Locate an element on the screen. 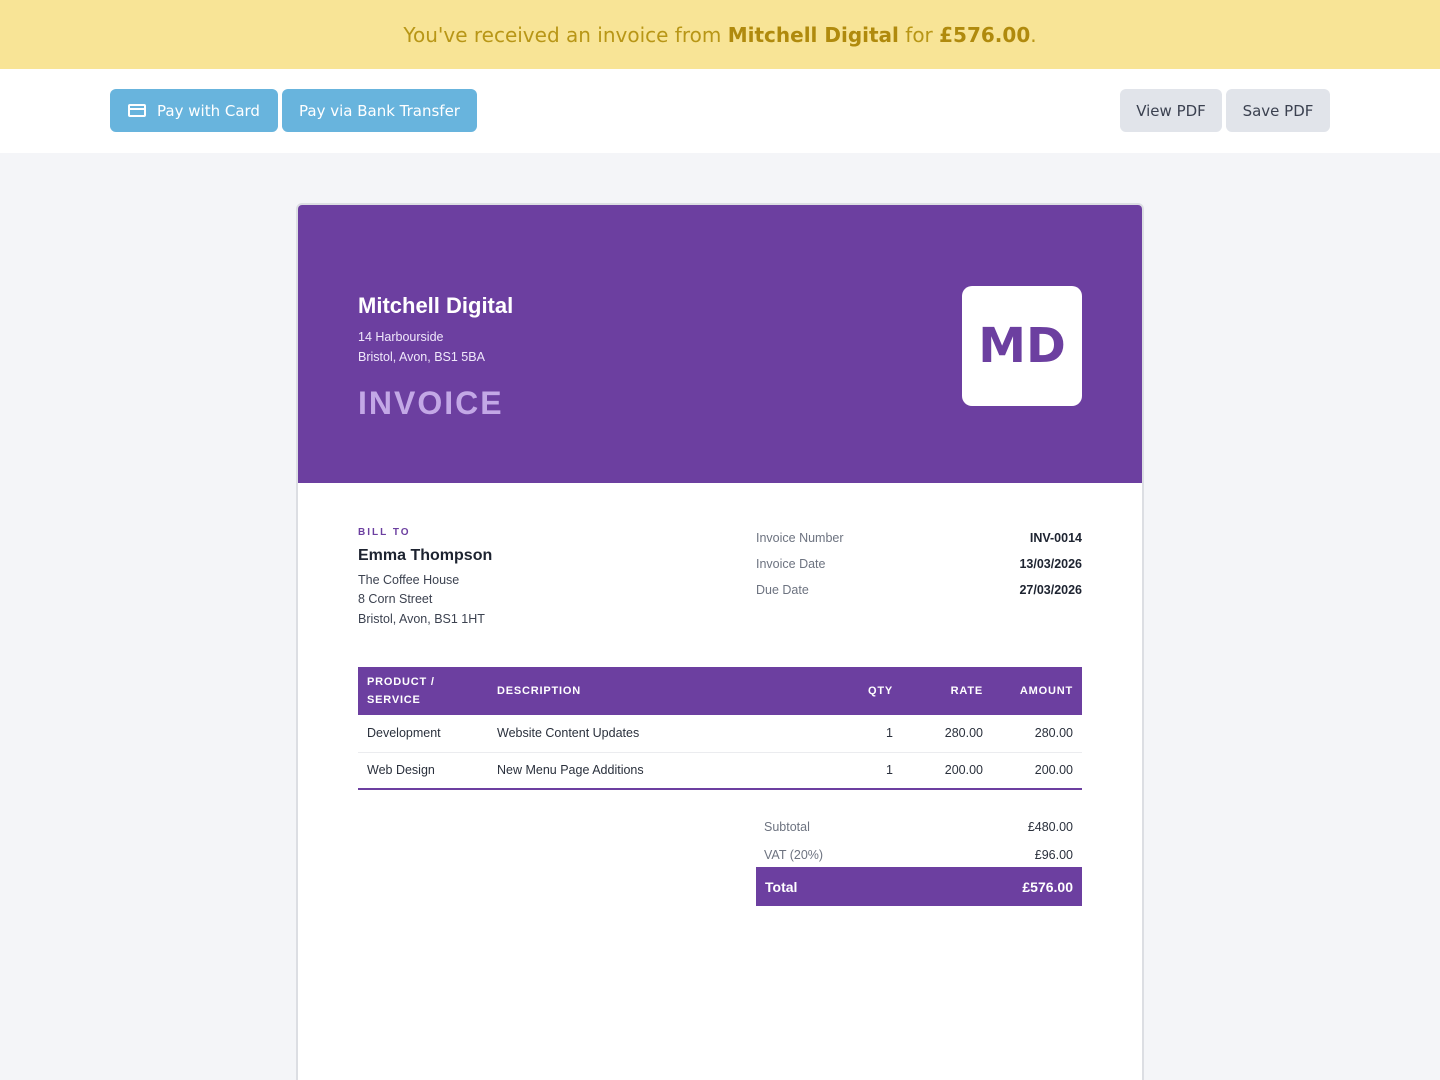  invoice-number-value: INV-0014 is located at coordinates (1055, 538).